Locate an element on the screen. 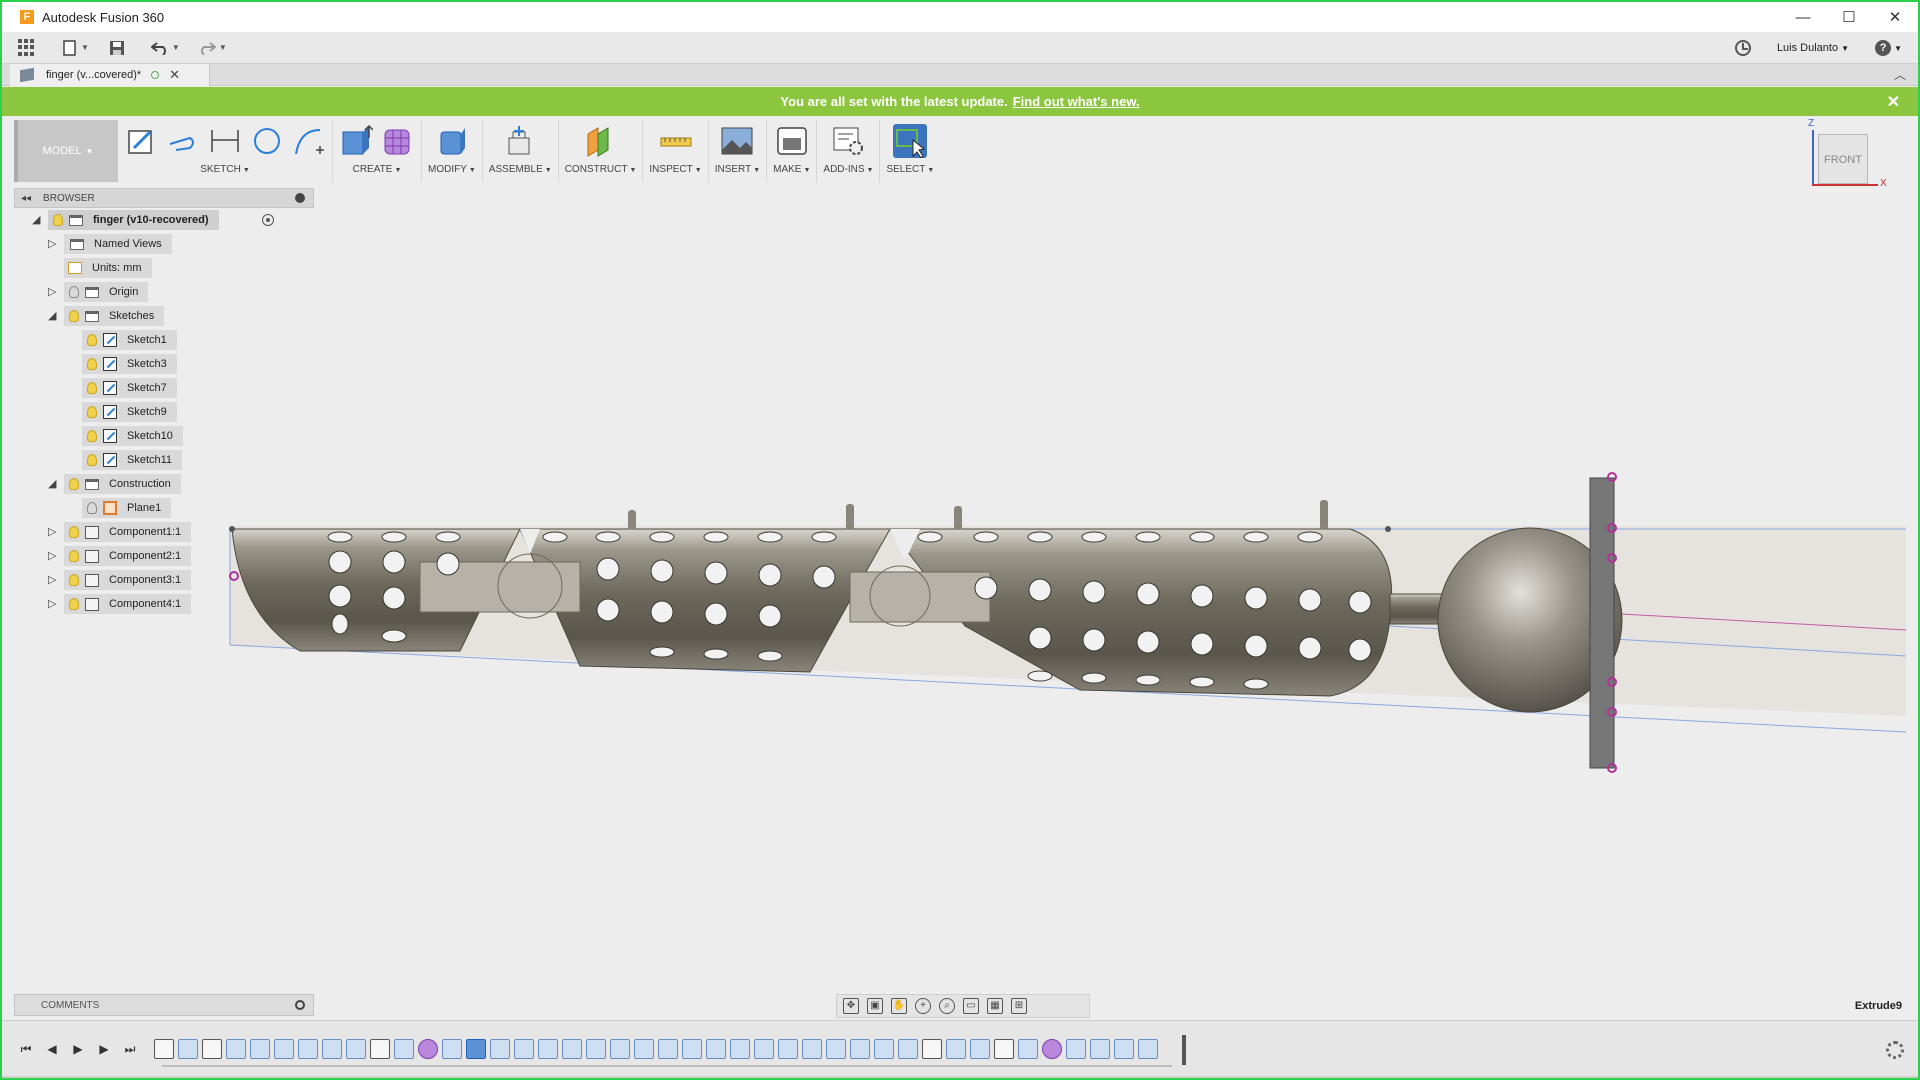 The height and width of the screenshot is (1080, 1920). make-group: MAKE ▼ is located at coordinates (792, 151).